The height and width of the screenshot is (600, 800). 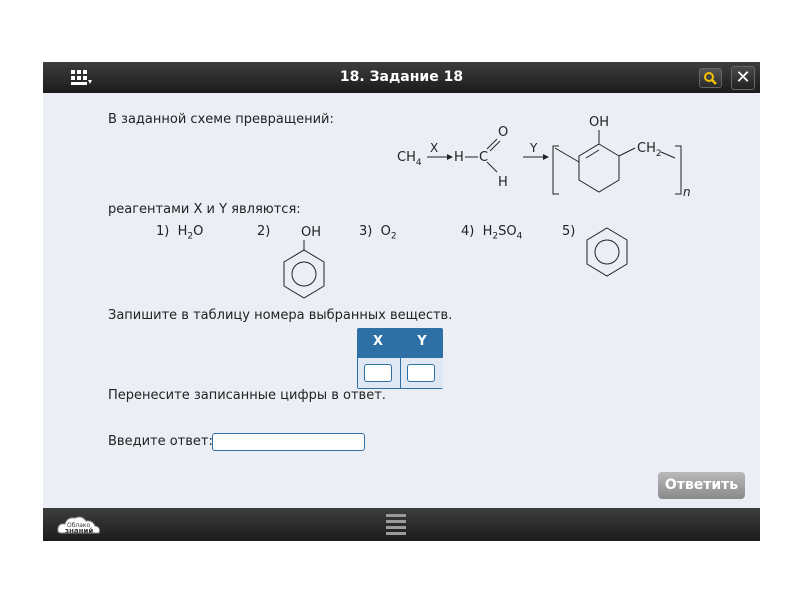 What do you see at coordinates (264, 231) in the screenshot?
I see `option-2: 2)` at bounding box center [264, 231].